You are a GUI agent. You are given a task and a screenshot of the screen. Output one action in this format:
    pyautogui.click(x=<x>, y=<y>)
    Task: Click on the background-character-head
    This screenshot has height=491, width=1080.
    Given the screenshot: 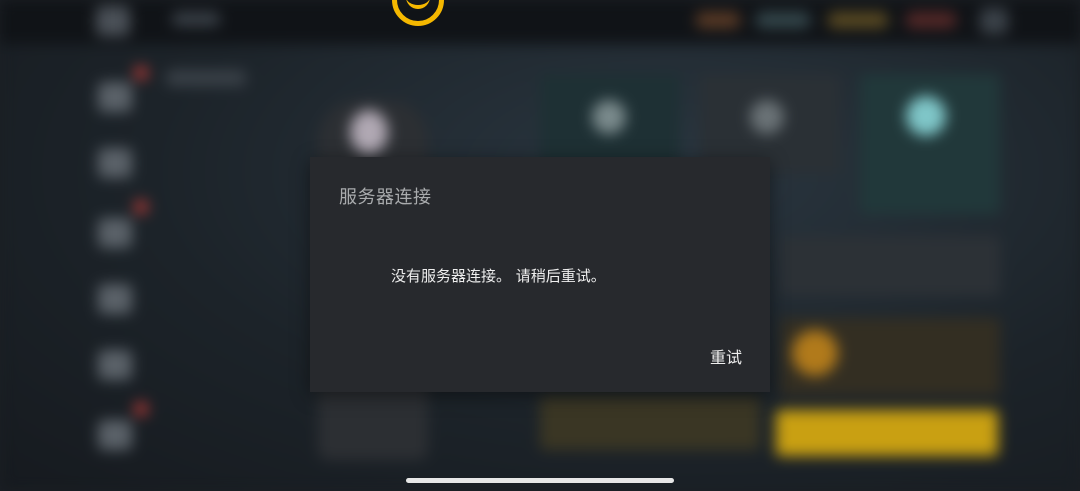 What is the action you would take?
    pyautogui.click(x=369, y=132)
    